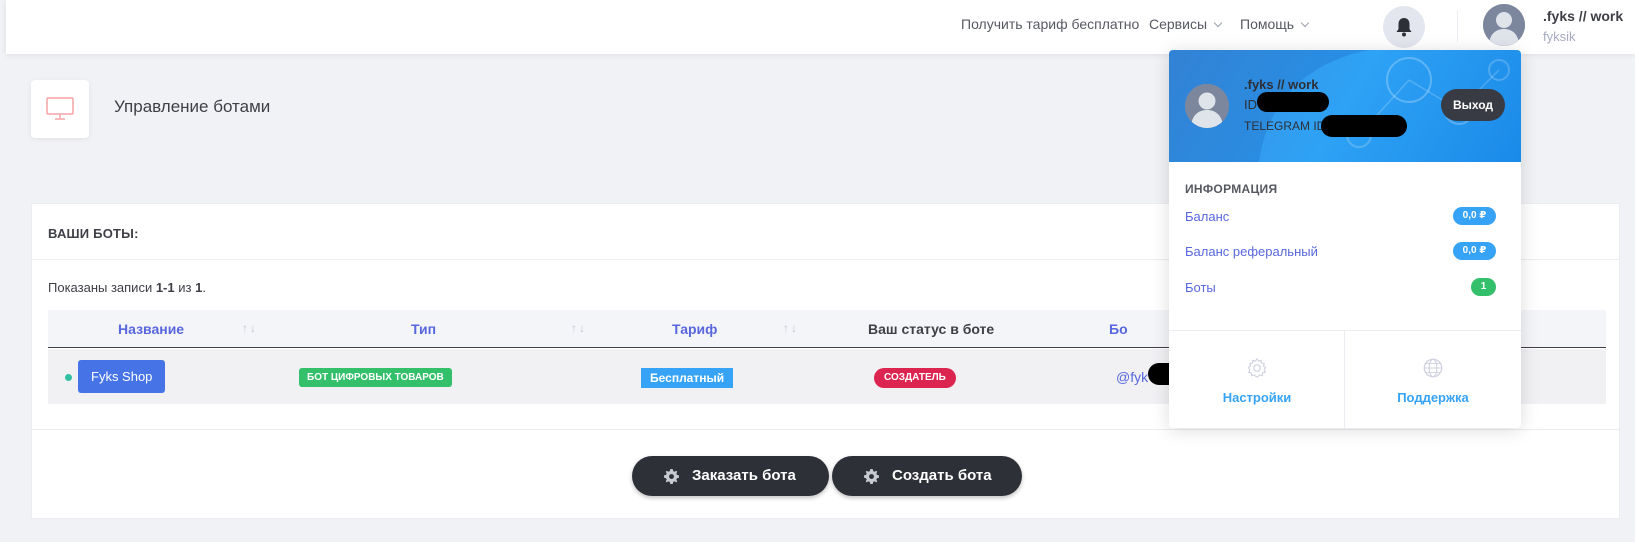 Image resolution: width=1635 pixels, height=542 pixels. Describe the element at coordinates (1483, 287) in the screenshot. I see `bots-count-badge: 1` at that location.